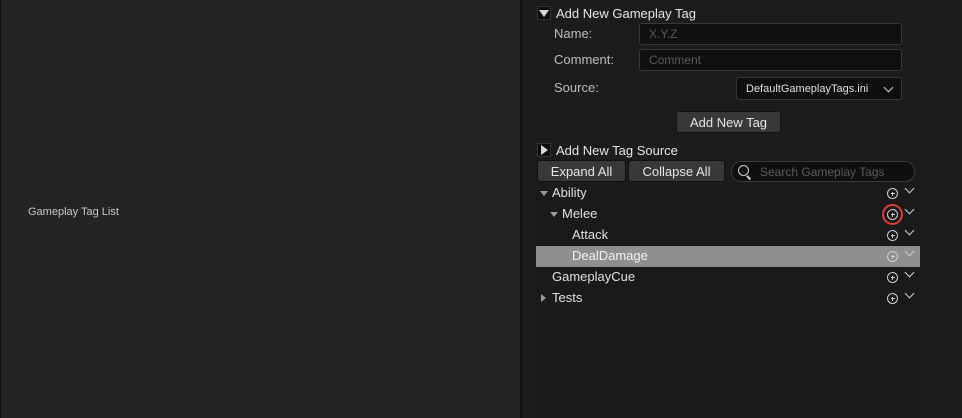 This screenshot has height=418, width=962. What do you see at coordinates (617, 150) in the screenshot?
I see `add-new-tag-source-title: Add New Tag Source` at bounding box center [617, 150].